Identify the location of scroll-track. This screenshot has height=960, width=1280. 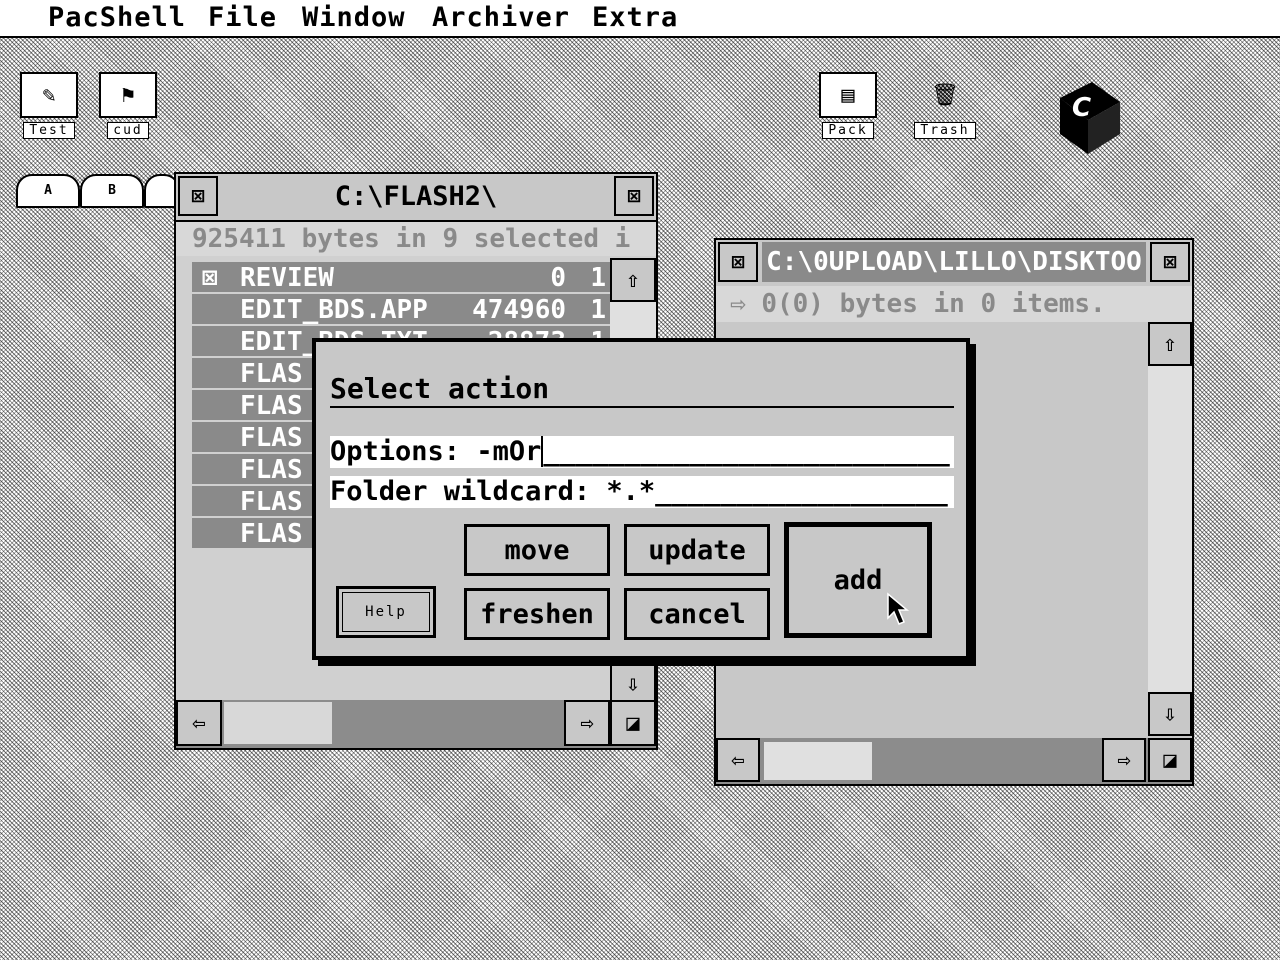
(1170, 528).